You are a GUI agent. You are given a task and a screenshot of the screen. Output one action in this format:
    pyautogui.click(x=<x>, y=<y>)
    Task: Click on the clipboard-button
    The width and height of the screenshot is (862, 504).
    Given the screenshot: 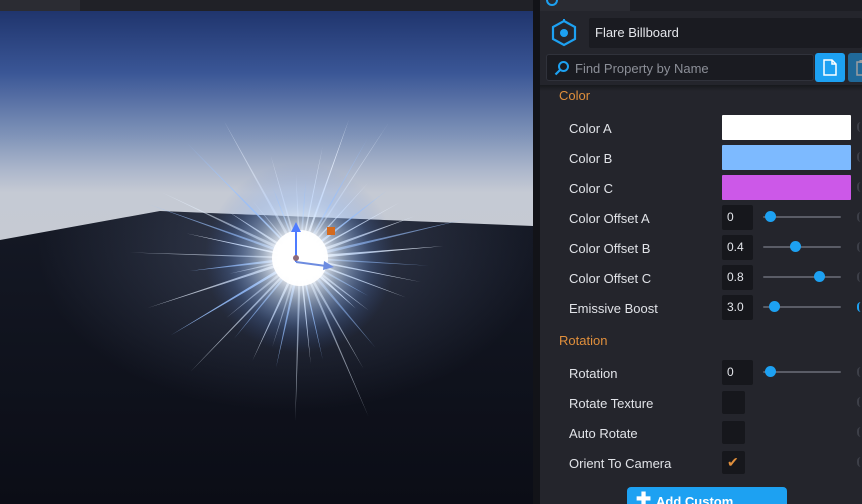 What is the action you would take?
    pyautogui.click(x=855, y=67)
    